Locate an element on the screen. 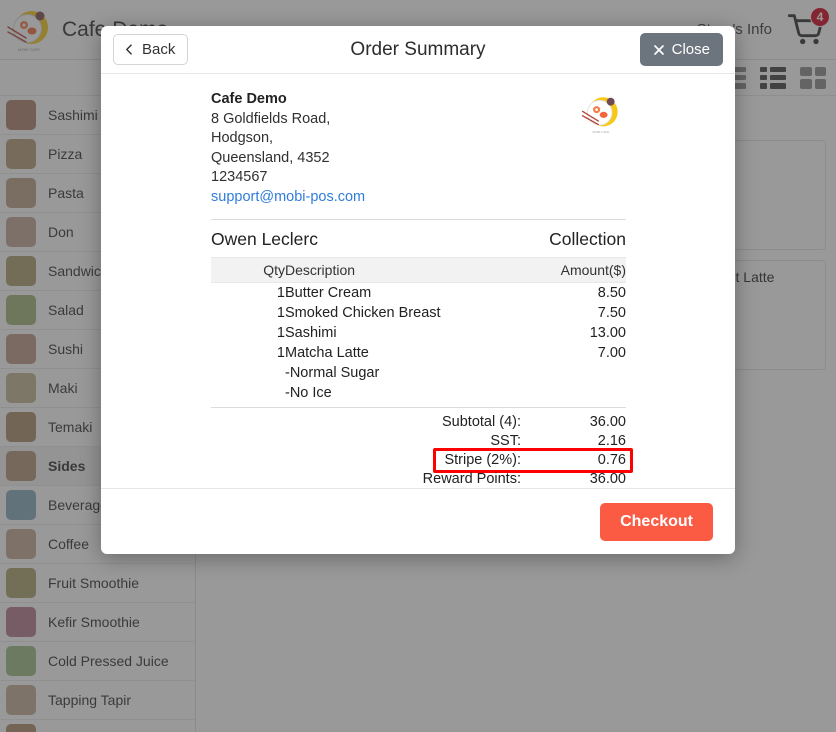 Image resolution: width=836 pixels, height=732 pixels. total-row: SST: 2.16 is located at coordinates (418, 441).